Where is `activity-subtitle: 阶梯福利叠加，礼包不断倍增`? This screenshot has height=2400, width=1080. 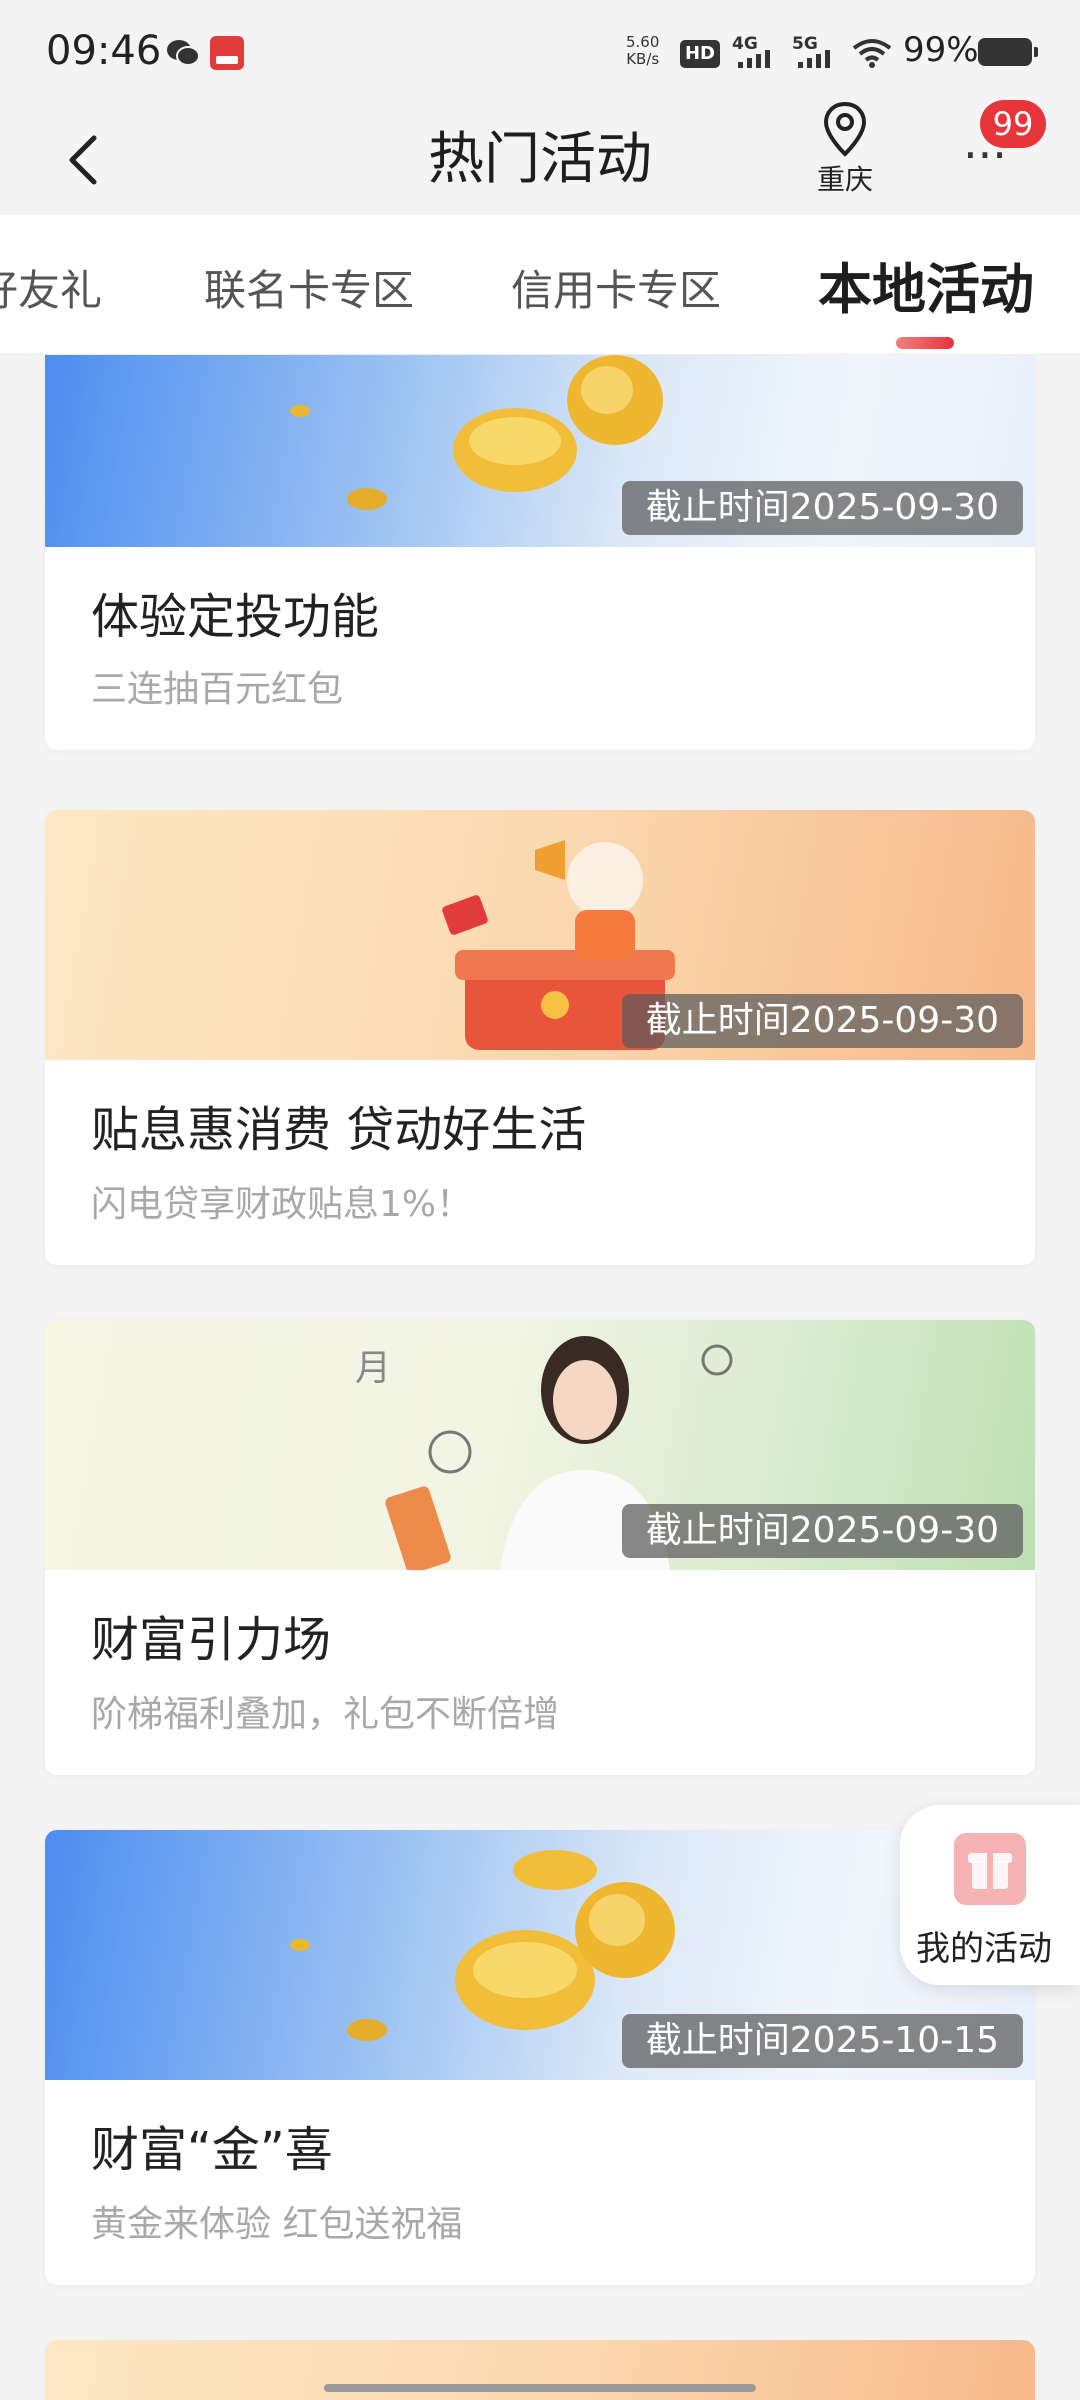 activity-subtitle: 阶梯福利叠加，礼包不断倍增 is located at coordinates (325, 1714).